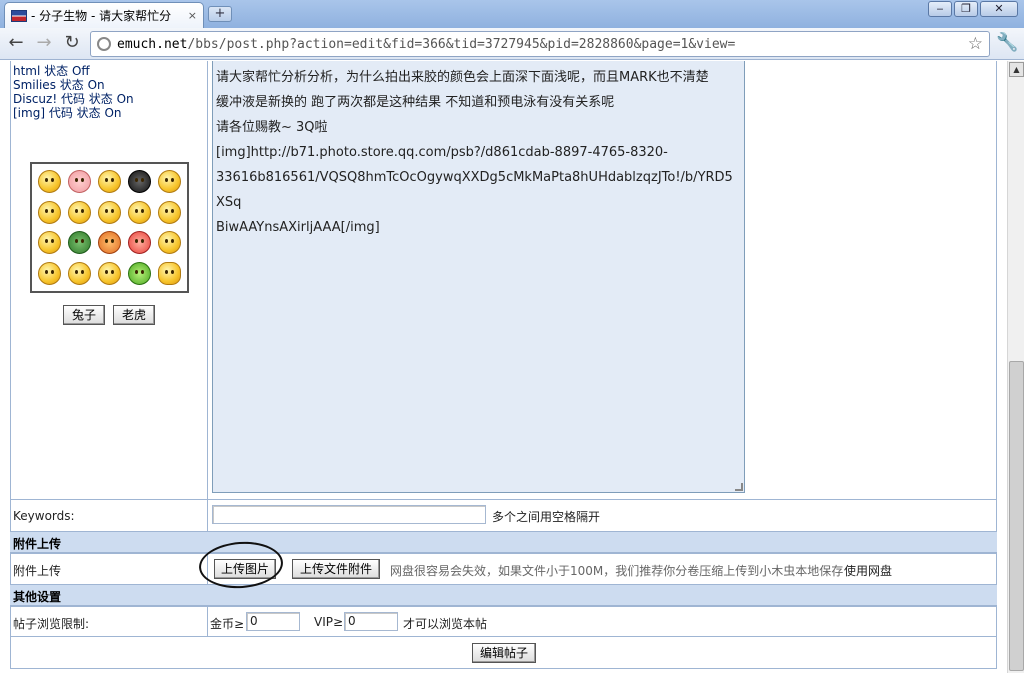  I want to click on keywords-label: Keywords:, so click(44, 516).